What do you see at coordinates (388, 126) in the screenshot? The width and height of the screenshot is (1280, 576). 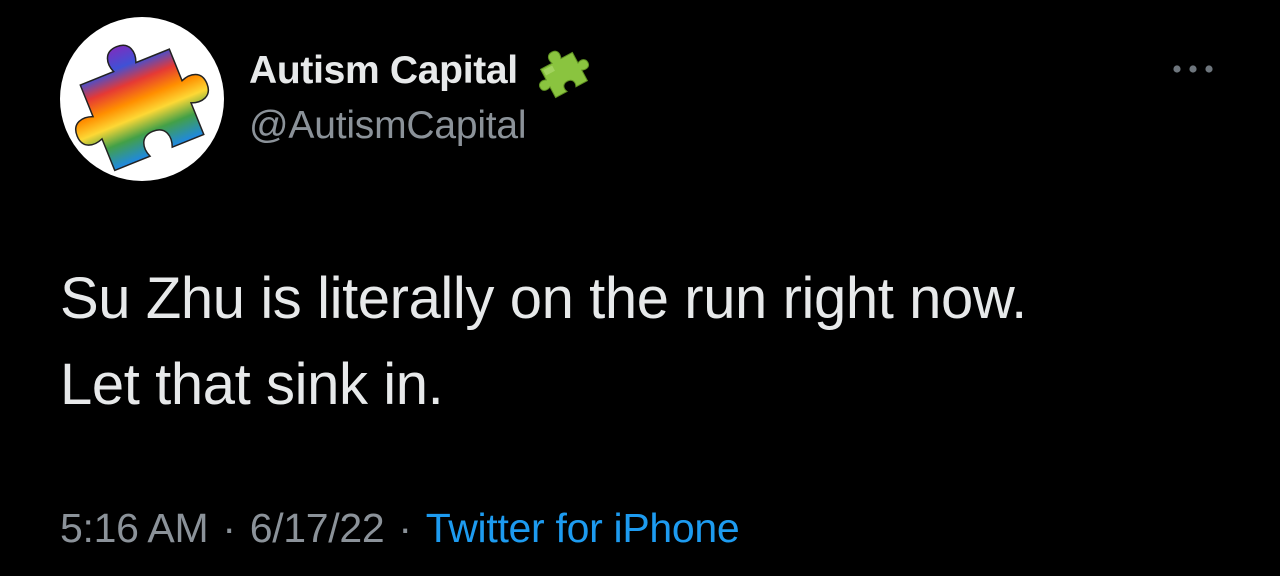 I see `author-handle: @AutismCapital` at bounding box center [388, 126].